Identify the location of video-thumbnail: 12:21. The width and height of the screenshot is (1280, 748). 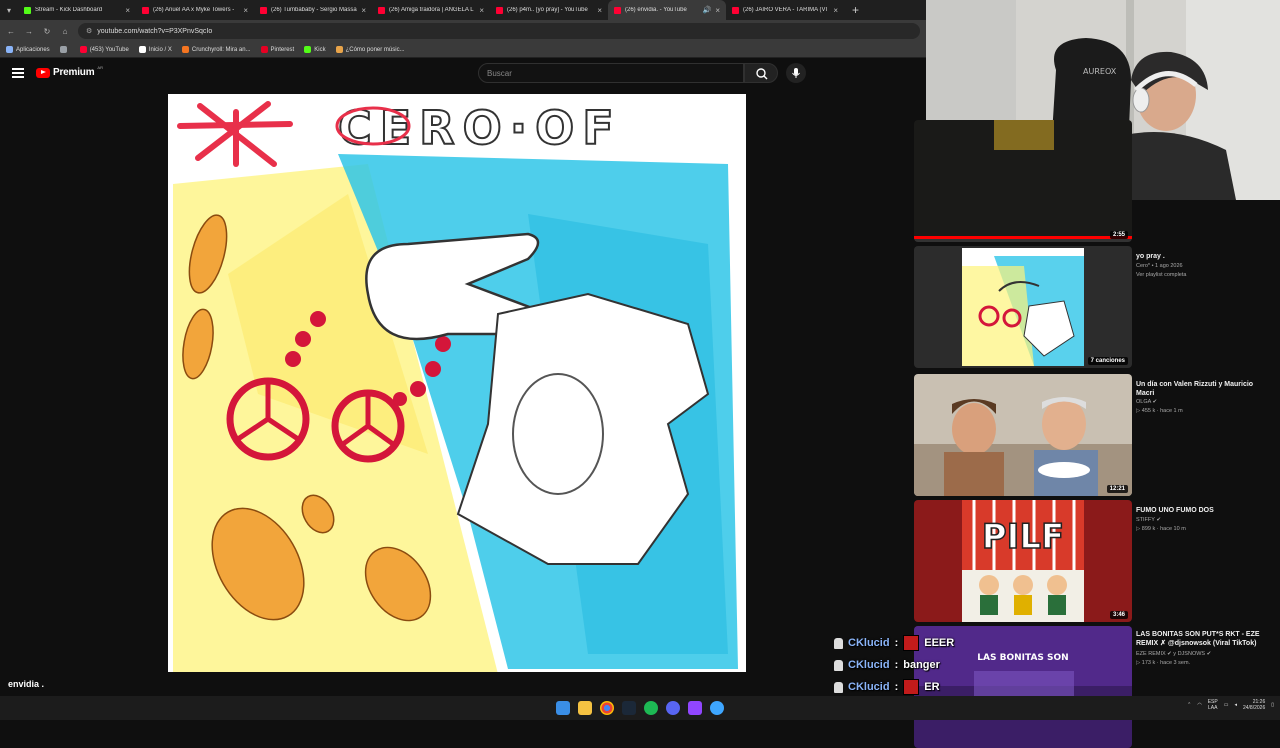
(1023, 435).